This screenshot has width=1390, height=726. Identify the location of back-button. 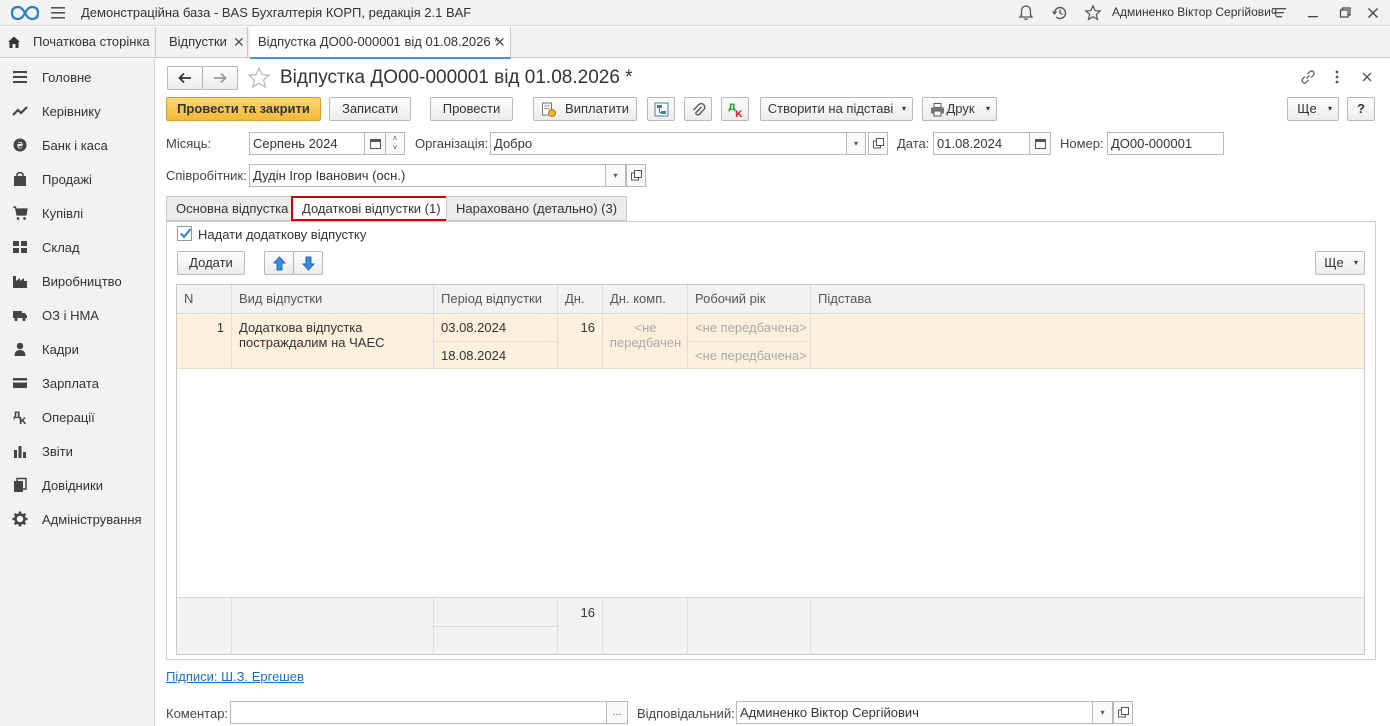
(185, 78).